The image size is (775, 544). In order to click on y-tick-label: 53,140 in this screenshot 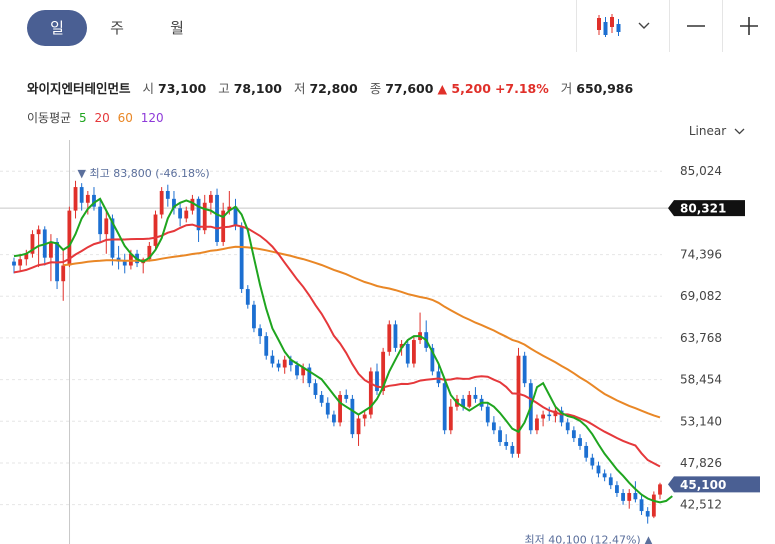, I will do `click(701, 421)`.